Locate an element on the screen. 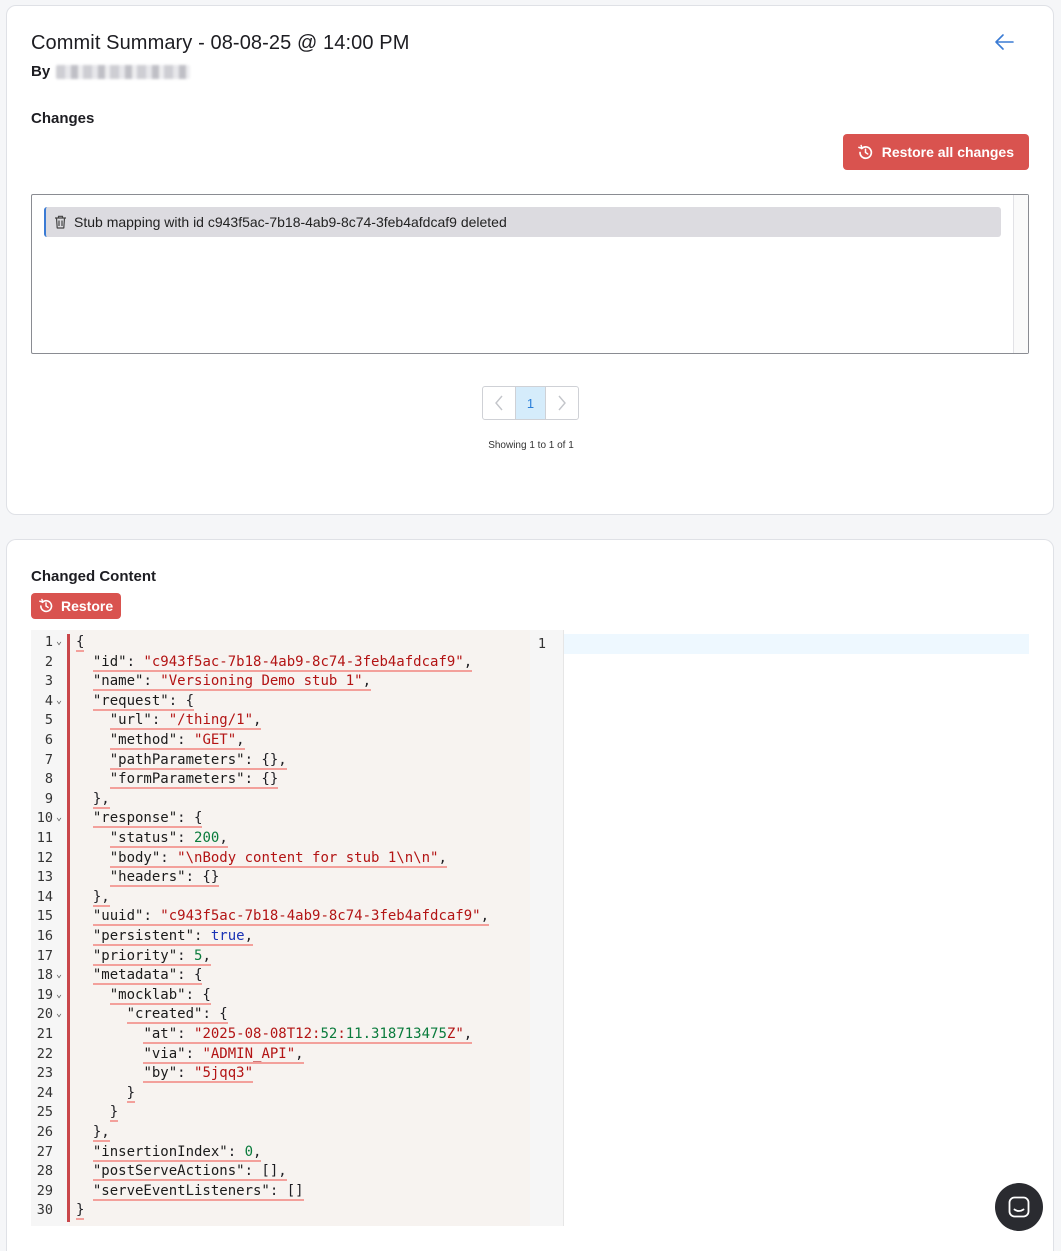 This screenshot has width=1061, height=1251. code-line-text: "body": "\nBody content for stub 1\n\n", is located at coordinates (278, 858).